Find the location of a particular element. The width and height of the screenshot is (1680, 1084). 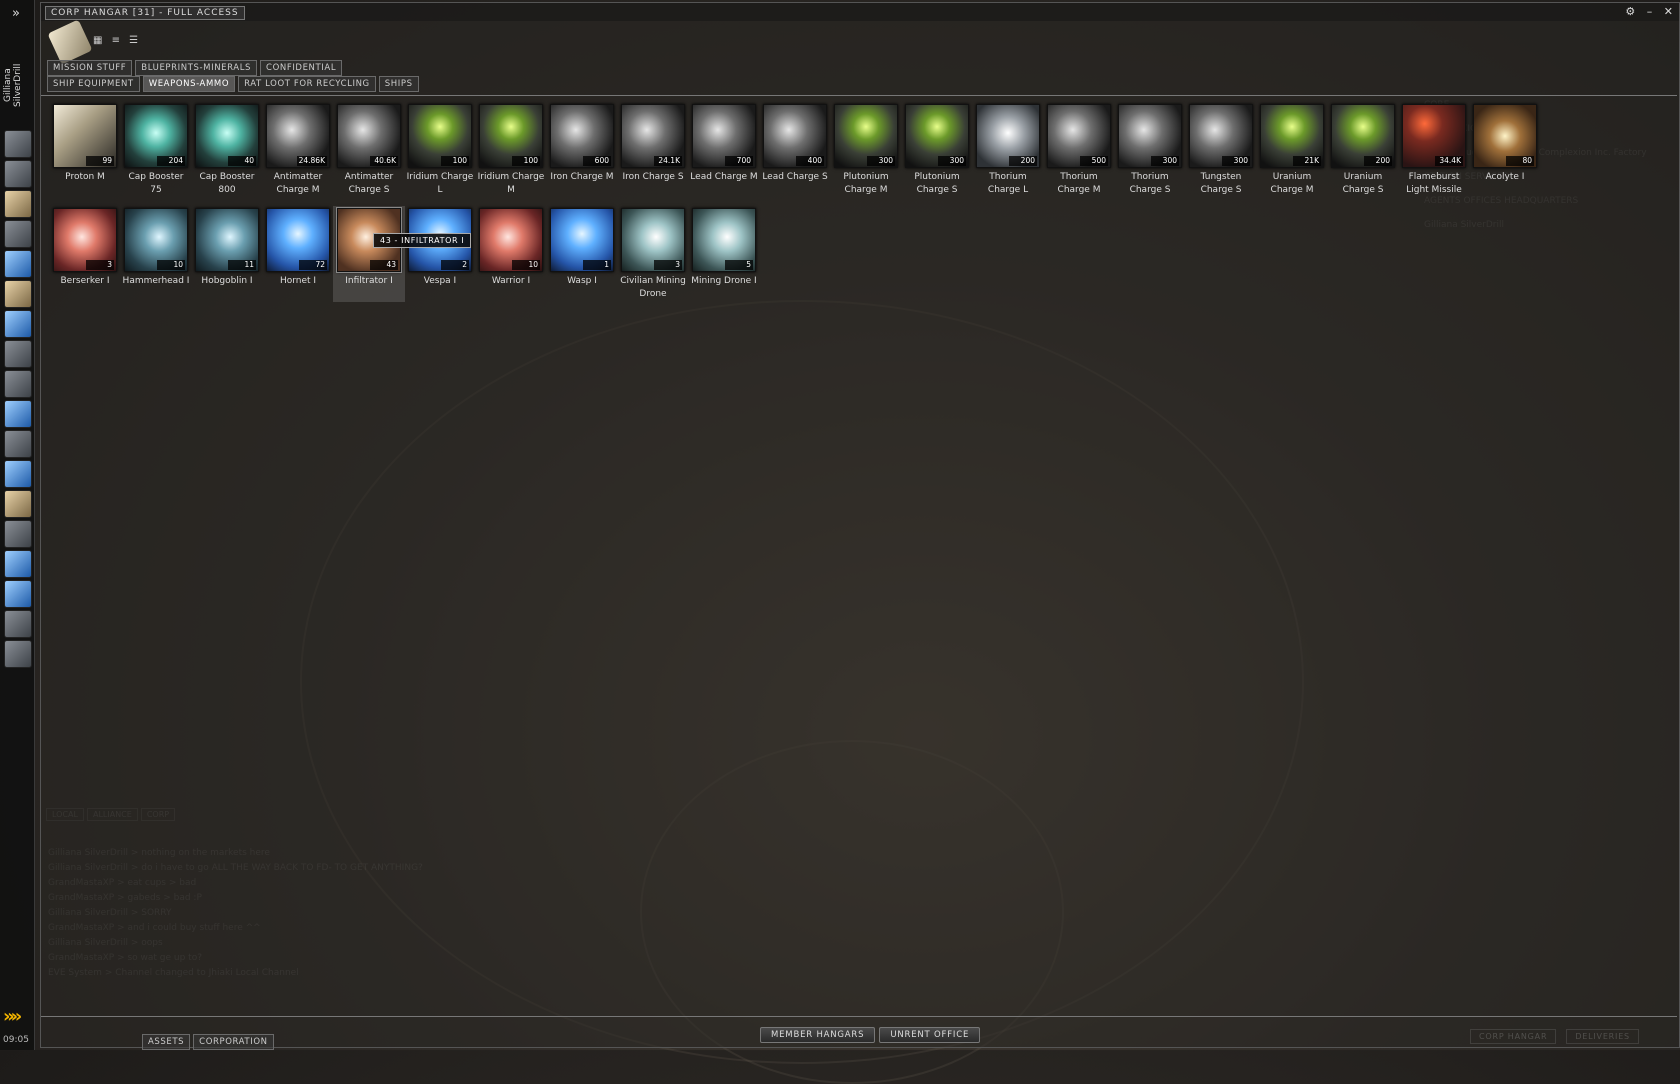

tab-ship-equipment: SHIP EQUIPMENT is located at coordinates (93, 84).